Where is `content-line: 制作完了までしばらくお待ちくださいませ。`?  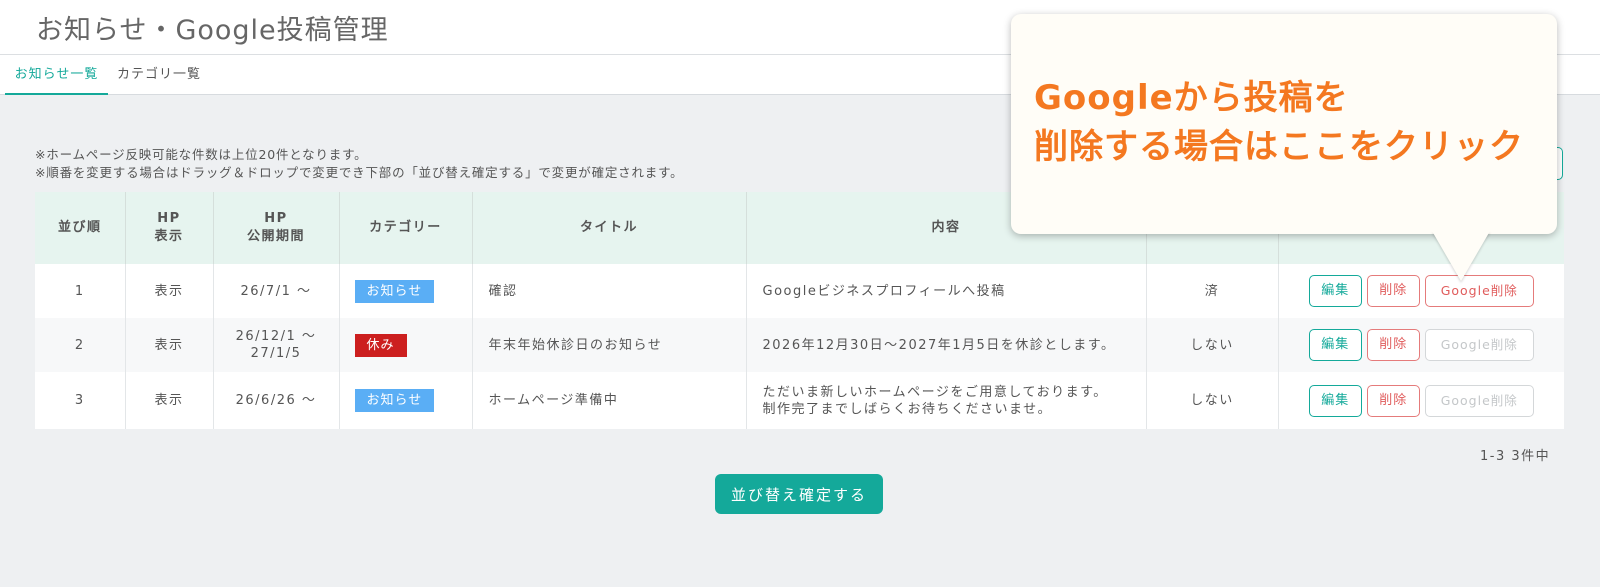
content-line: 制作完了までしばらくお待ちくださいませ。 is located at coordinates (907, 409).